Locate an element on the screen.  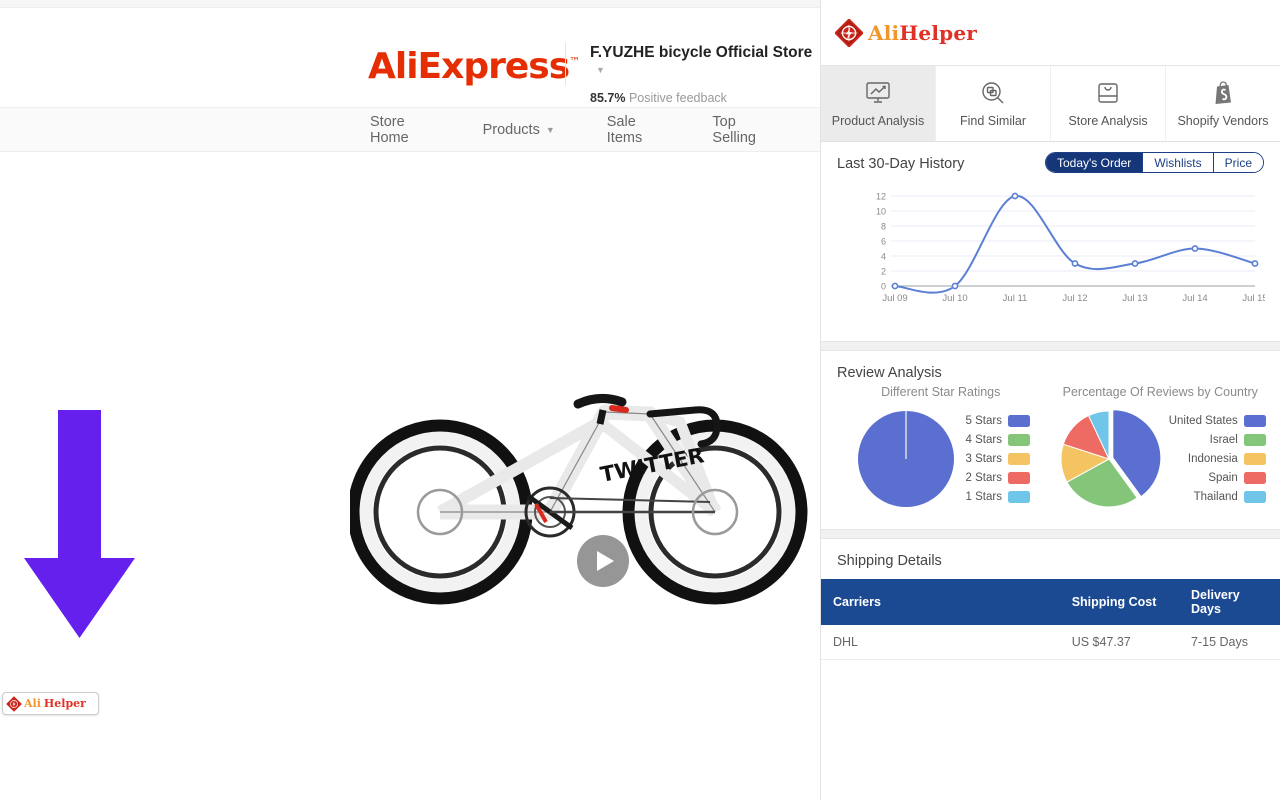
star-ratings-legend: 5 Stars 4 Stars 3 Stars 2 Stars 1 Stars is located at coordinates (998, 459).